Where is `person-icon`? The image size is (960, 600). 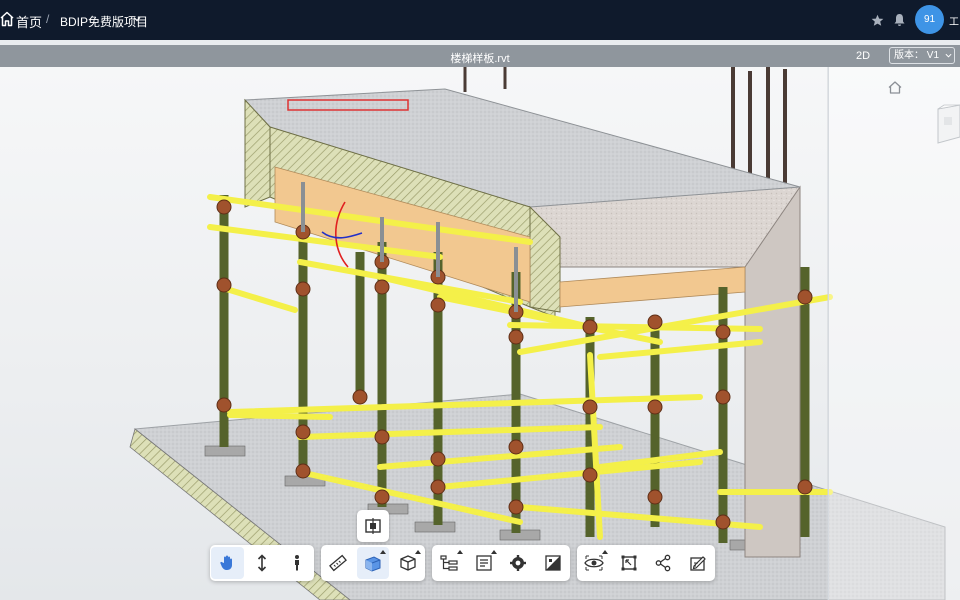
person-icon is located at coordinates (296, 563).